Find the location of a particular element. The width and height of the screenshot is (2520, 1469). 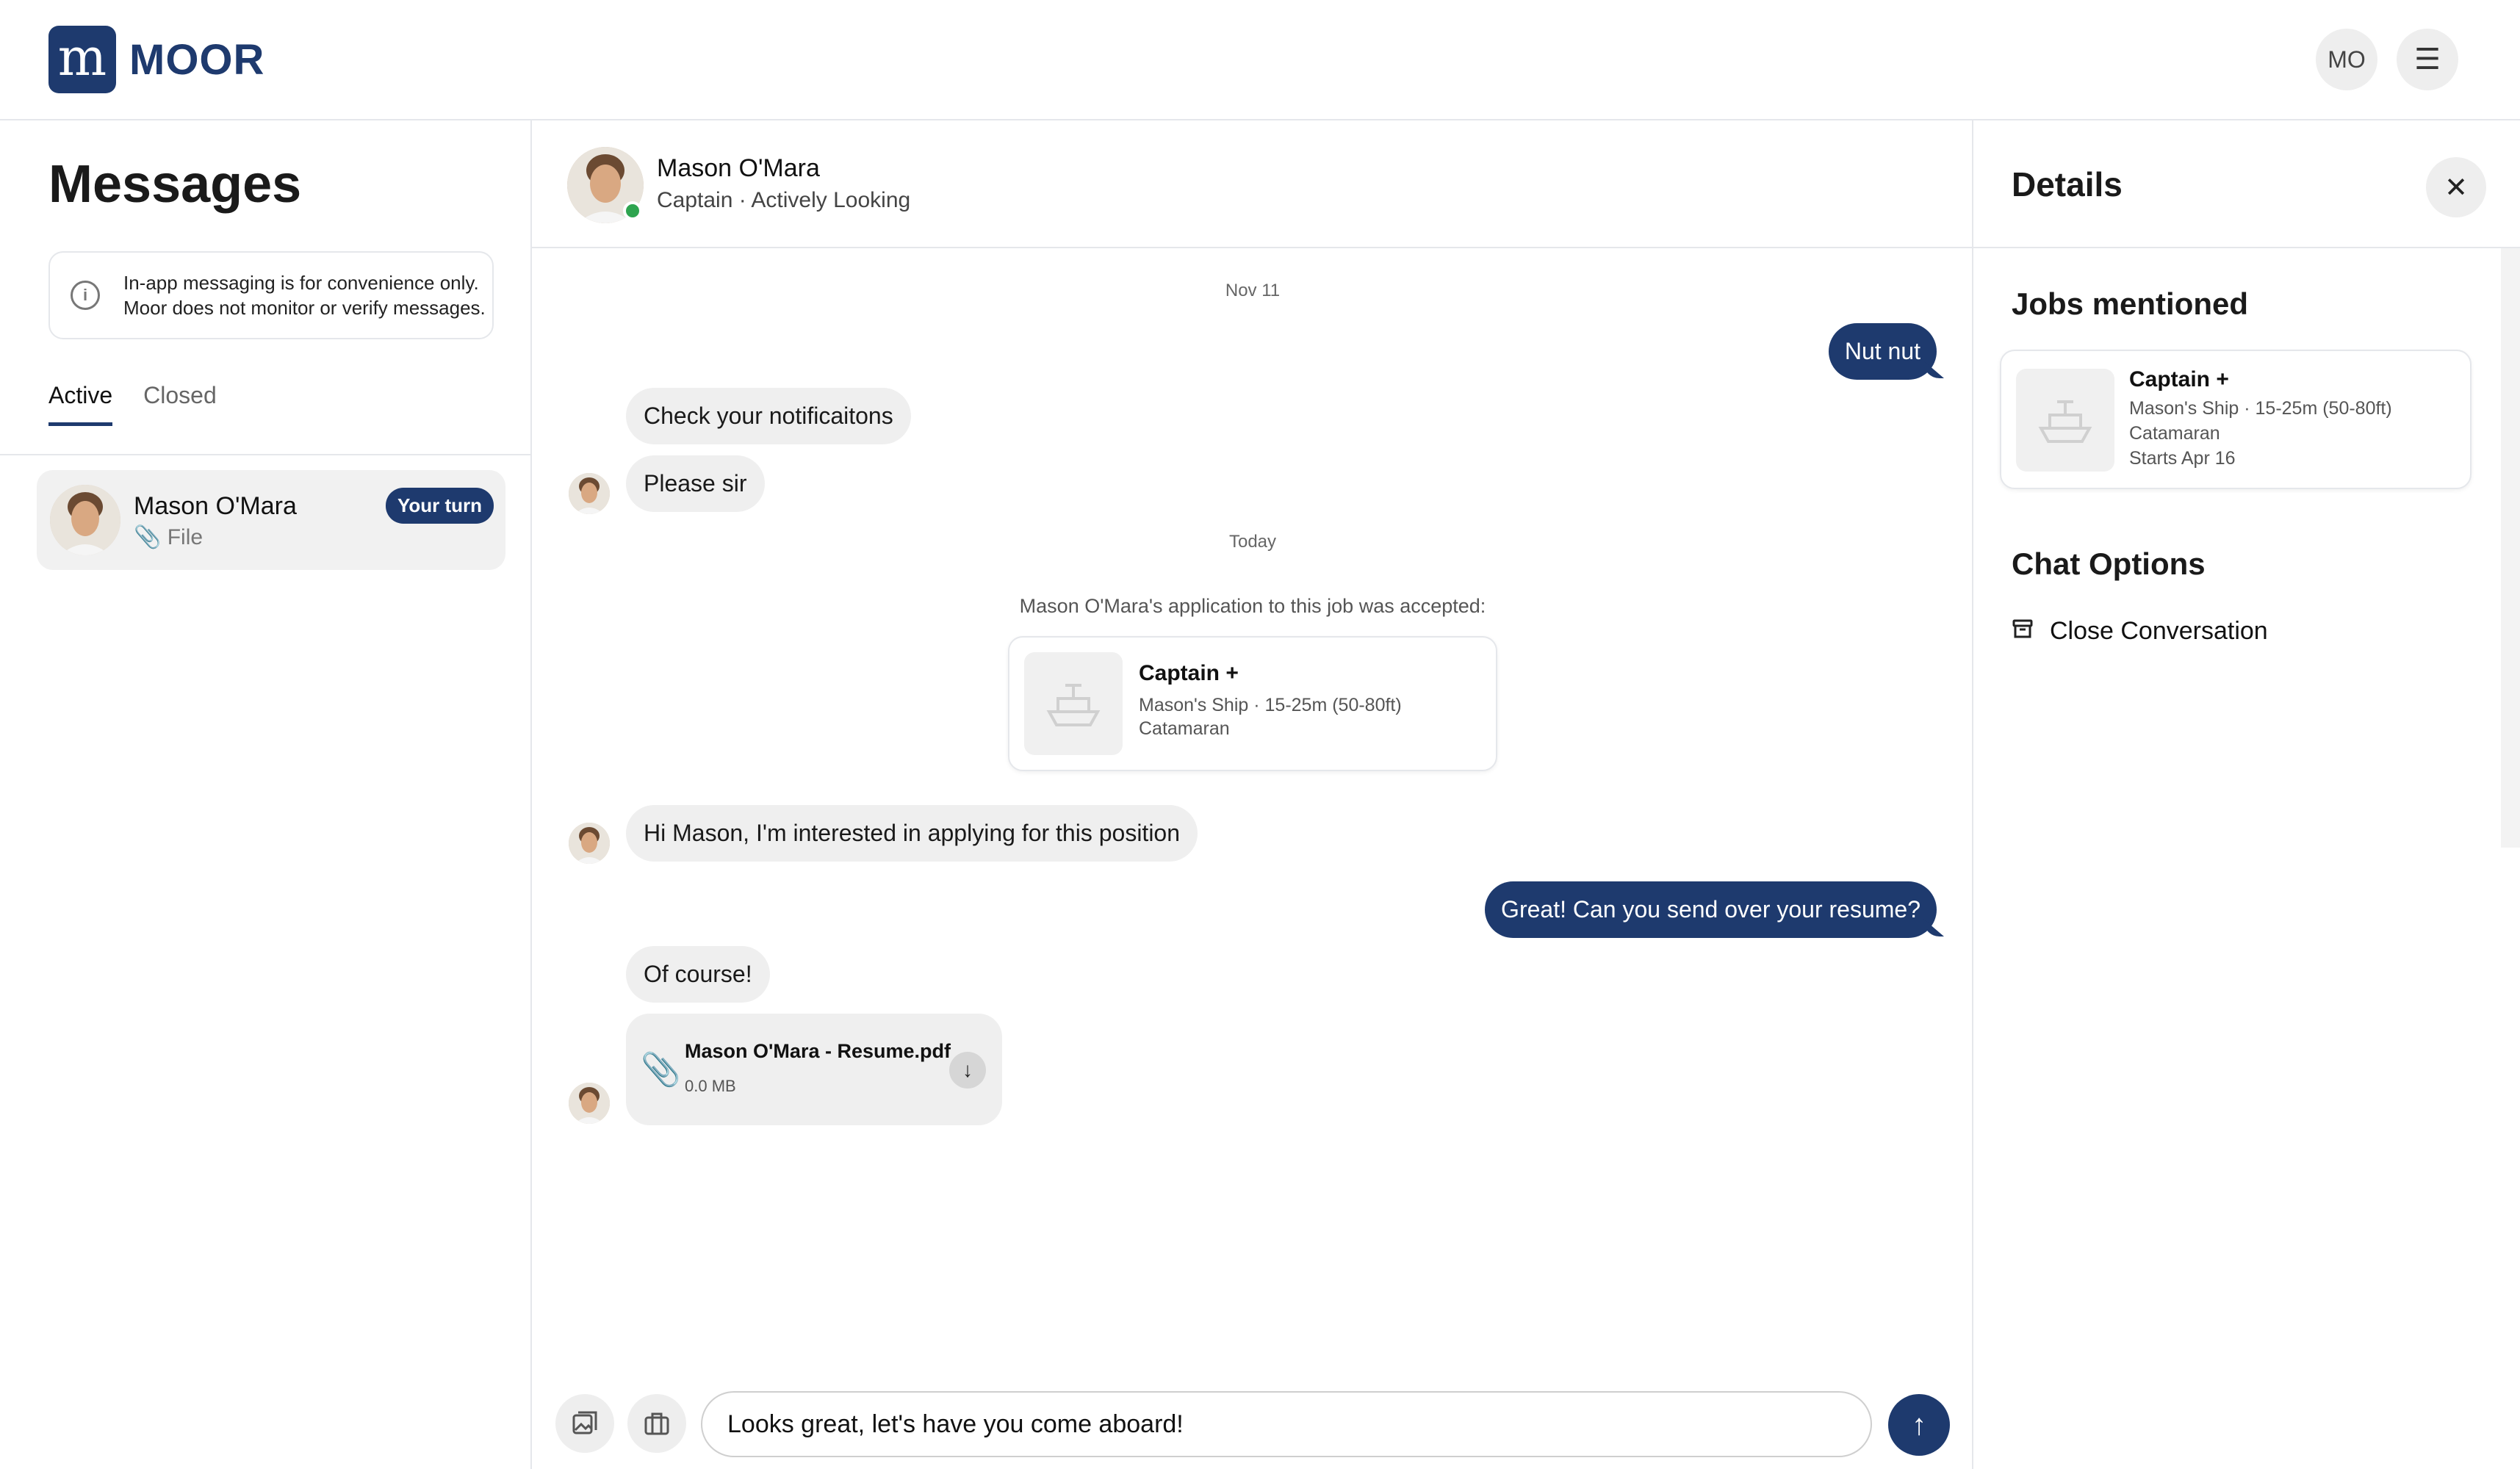

conversation-preview: 📎 File is located at coordinates (168, 537).